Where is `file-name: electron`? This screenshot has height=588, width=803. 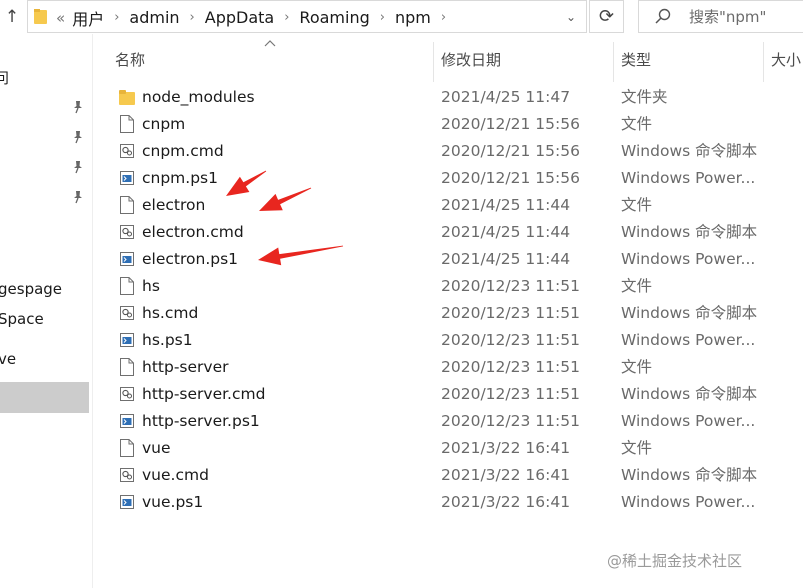
file-name: electron is located at coordinates (173, 205).